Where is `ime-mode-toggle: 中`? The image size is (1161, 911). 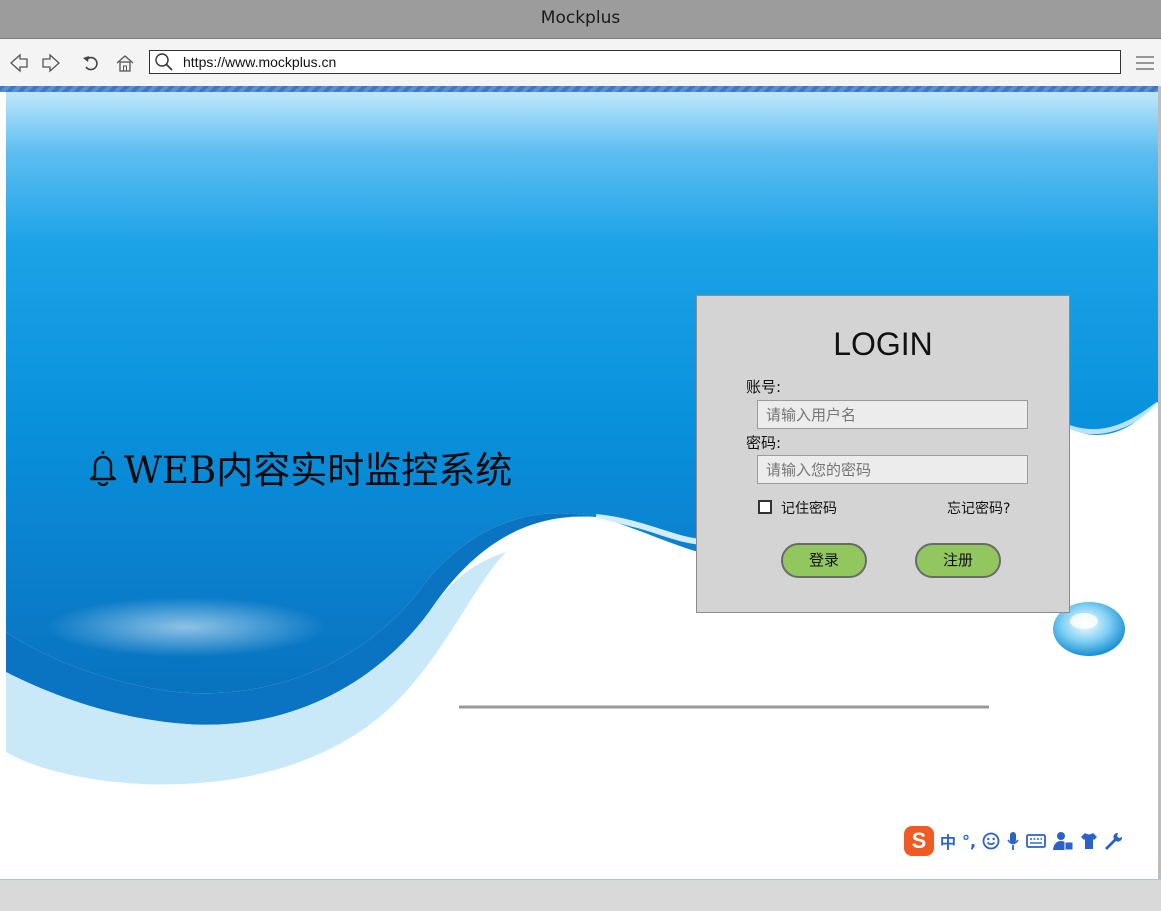 ime-mode-toggle: 中 is located at coordinates (948, 841).